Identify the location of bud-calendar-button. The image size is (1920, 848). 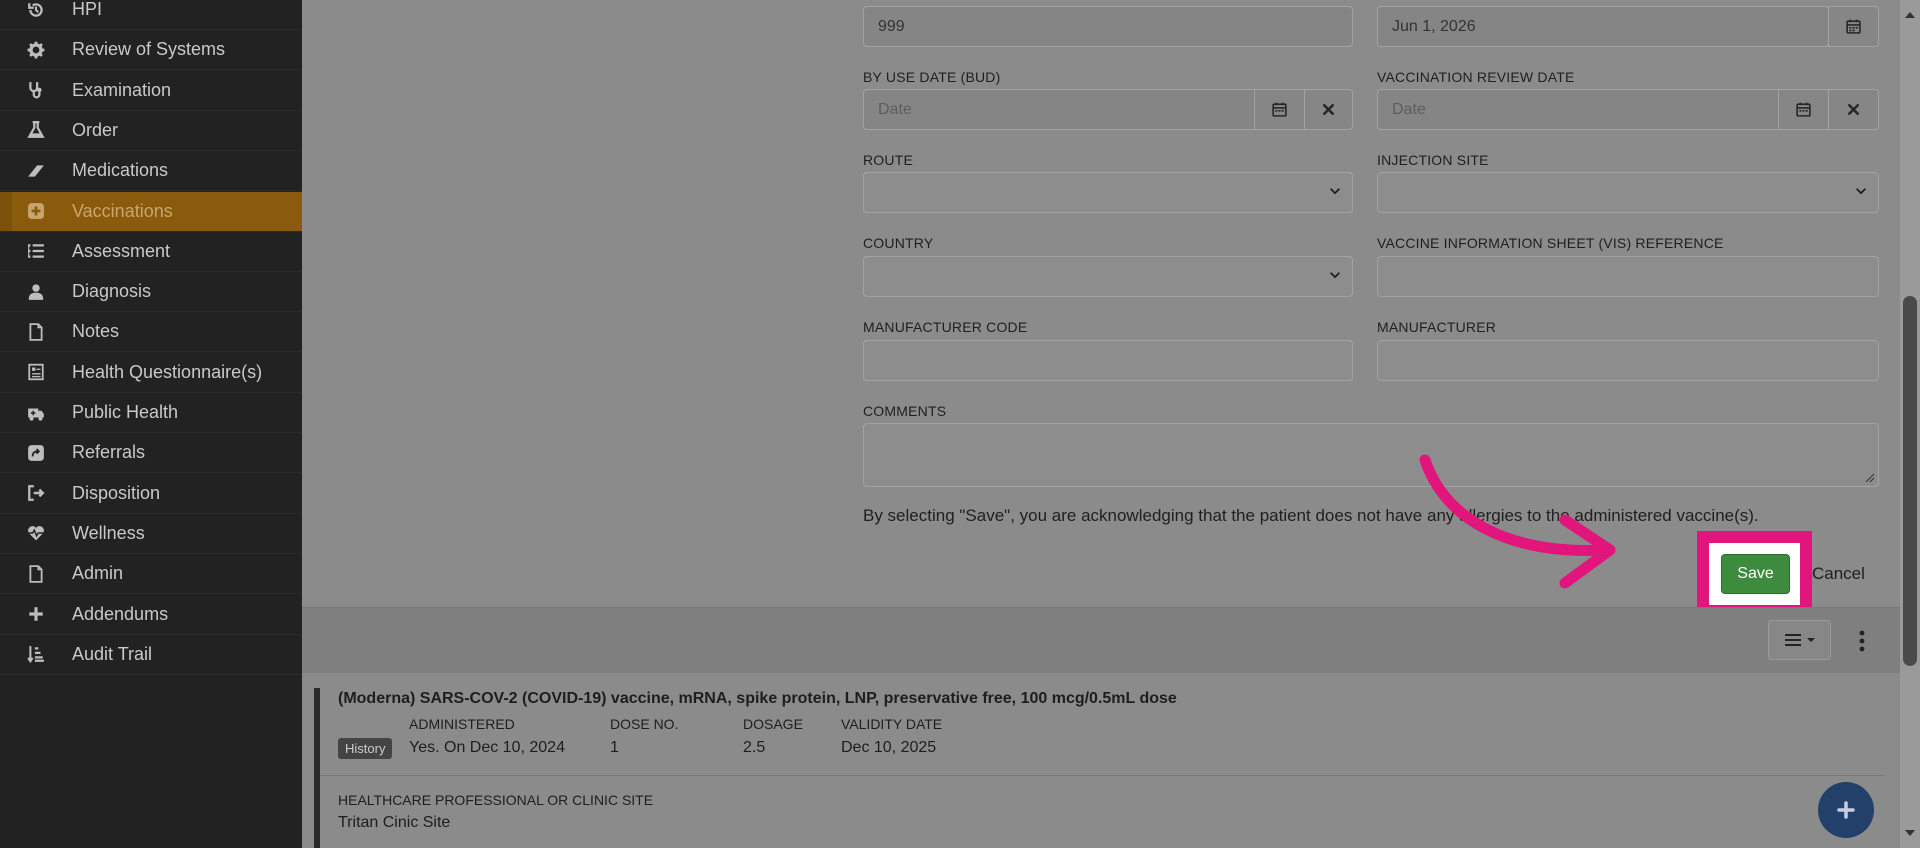
(1279, 109).